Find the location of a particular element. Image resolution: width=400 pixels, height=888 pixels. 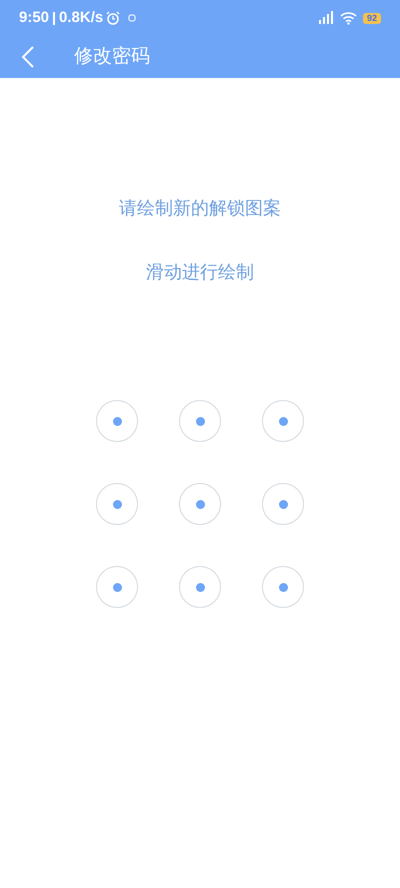

alarm-icon is located at coordinates (113, 18).